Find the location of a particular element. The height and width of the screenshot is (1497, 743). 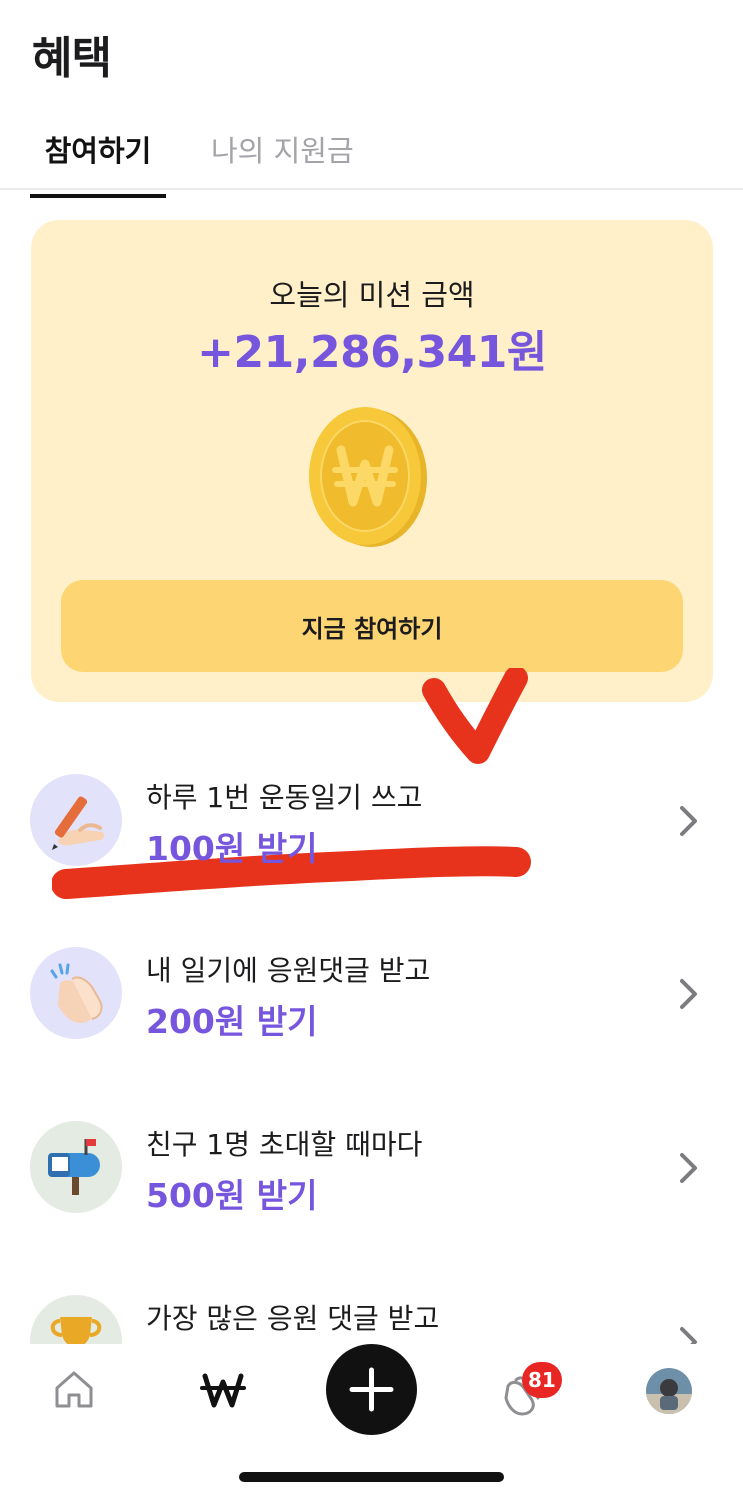

clapping-hands-icon is located at coordinates (76, 993).